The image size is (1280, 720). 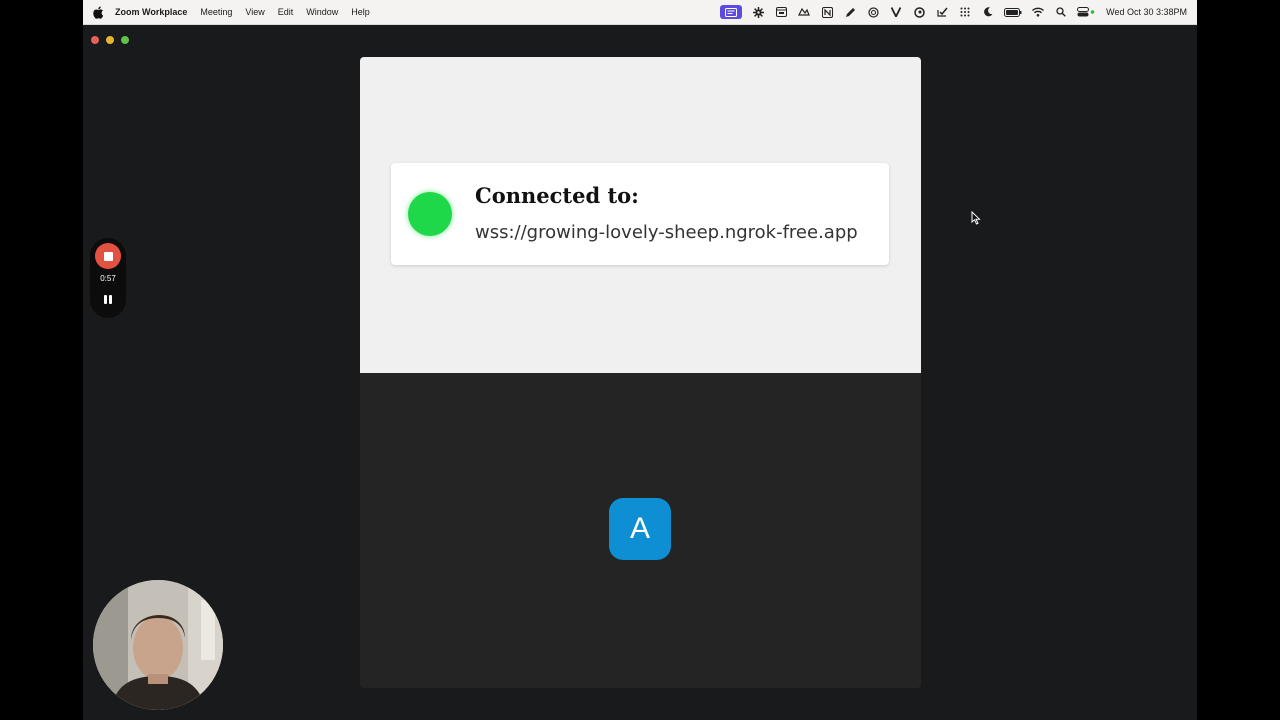 I want to click on g-icon, so click(x=919, y=12).